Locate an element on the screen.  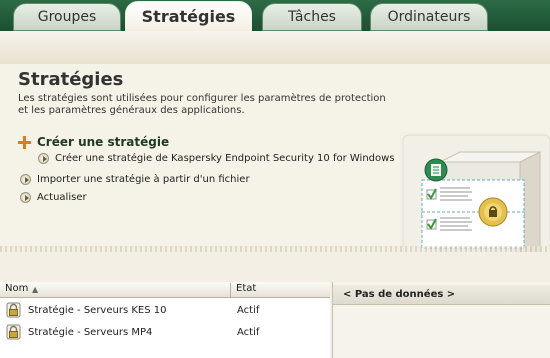
row-name: Stratégie - Serveurs MP4 is located at coordinates (90, 332).